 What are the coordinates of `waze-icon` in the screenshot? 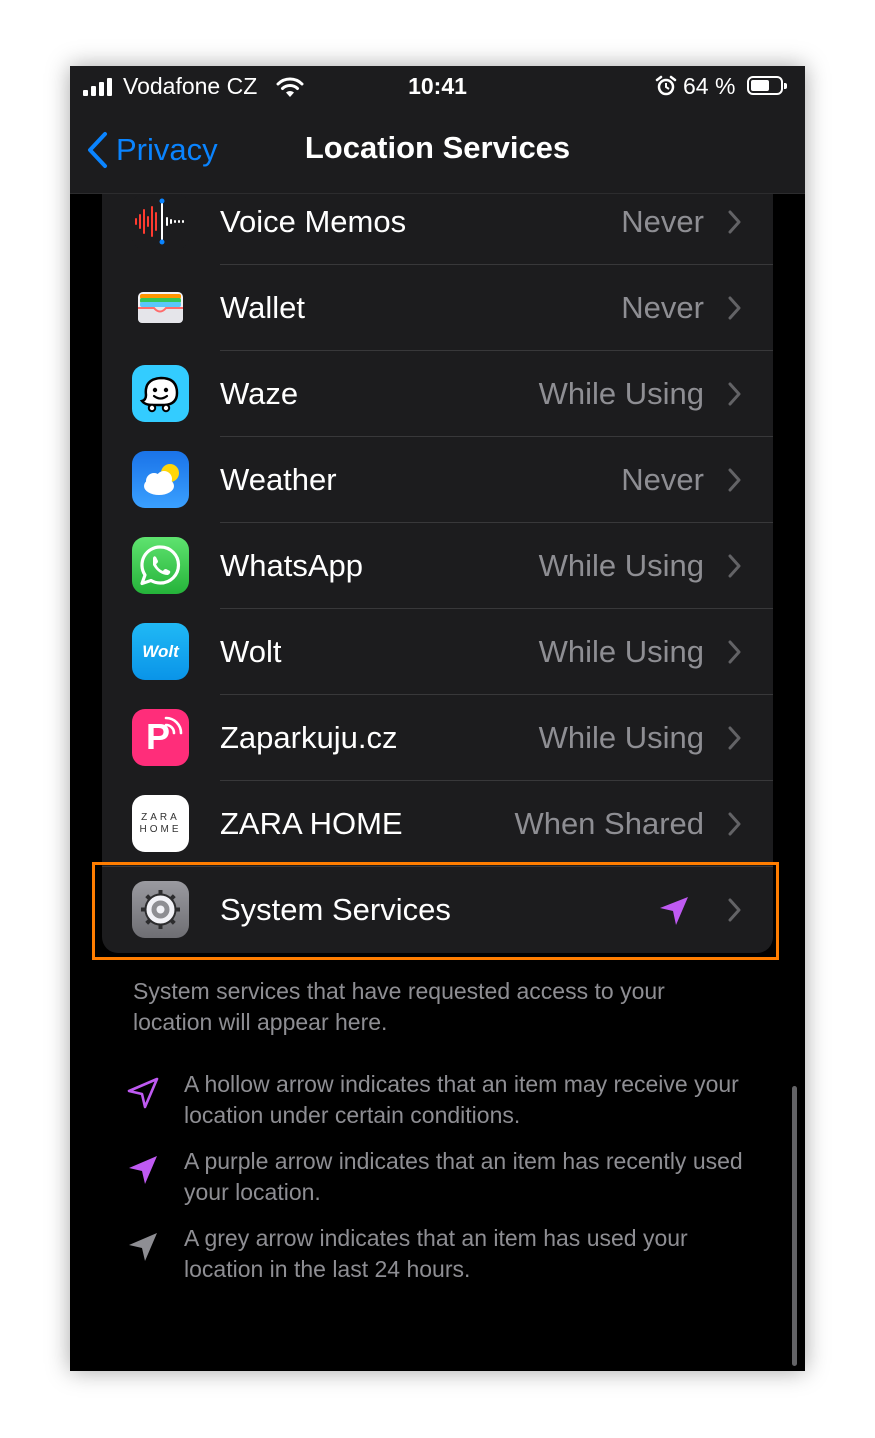 It's located at (160, 393).